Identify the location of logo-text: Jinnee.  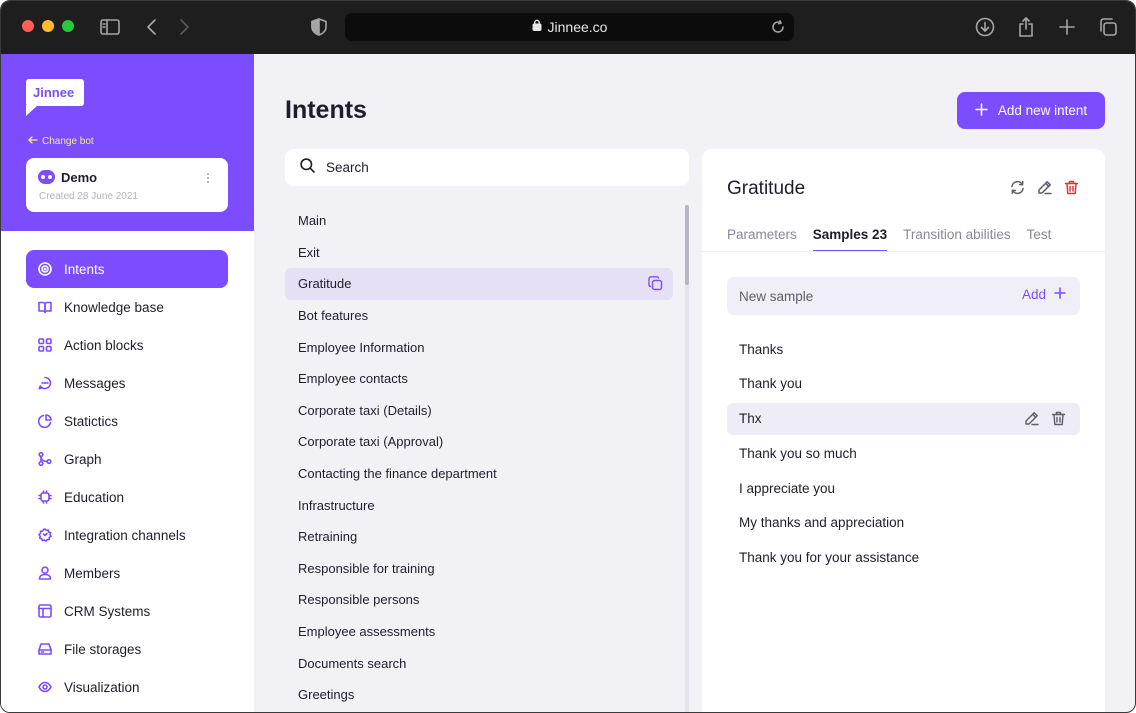
(54, 92).